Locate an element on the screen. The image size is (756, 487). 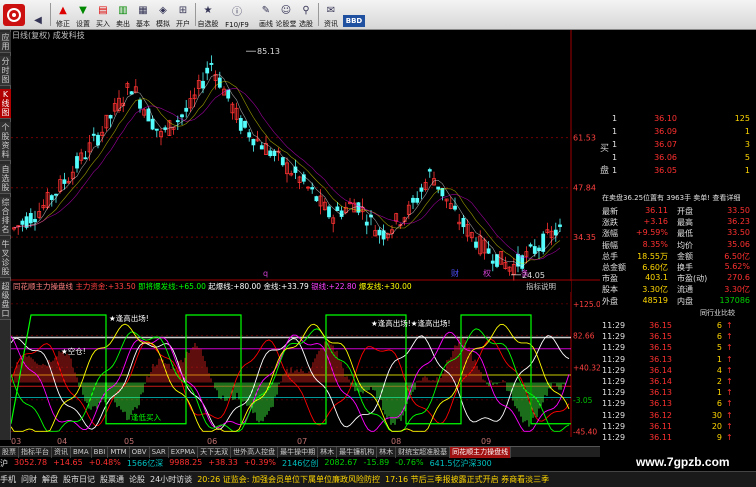
toolbar-button-5: ▥ 卖出 is located at coordinates (123, 15).